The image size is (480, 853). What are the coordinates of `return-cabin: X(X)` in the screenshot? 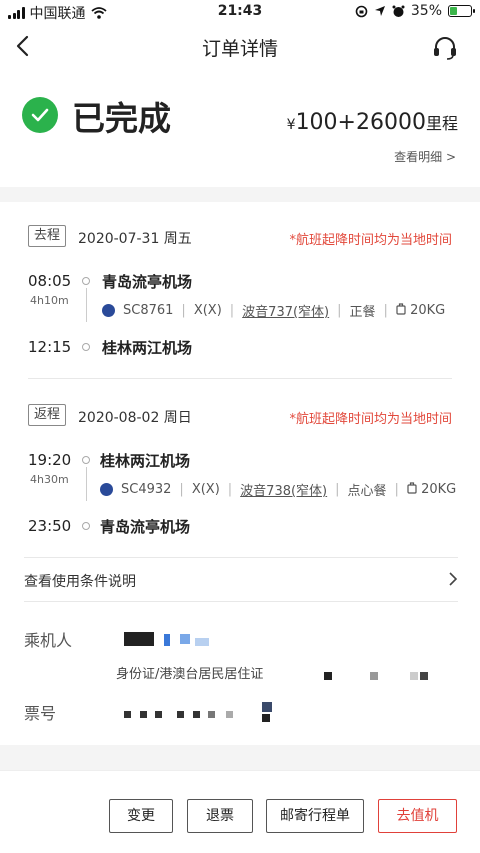 It's located at (205, 489).